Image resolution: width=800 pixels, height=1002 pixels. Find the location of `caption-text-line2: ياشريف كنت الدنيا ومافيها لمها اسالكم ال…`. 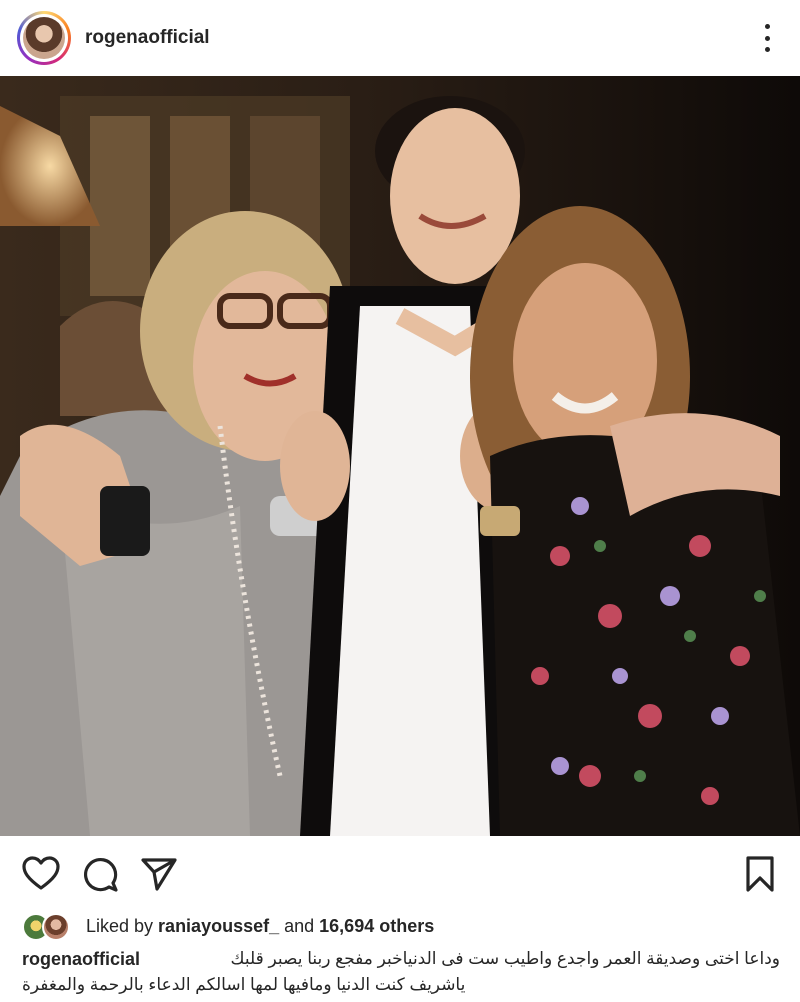

caption-text-line2: ياشريف كنت الدنيا ومافيها لمها اسالكم ال… is located at coordinates (244, 984).